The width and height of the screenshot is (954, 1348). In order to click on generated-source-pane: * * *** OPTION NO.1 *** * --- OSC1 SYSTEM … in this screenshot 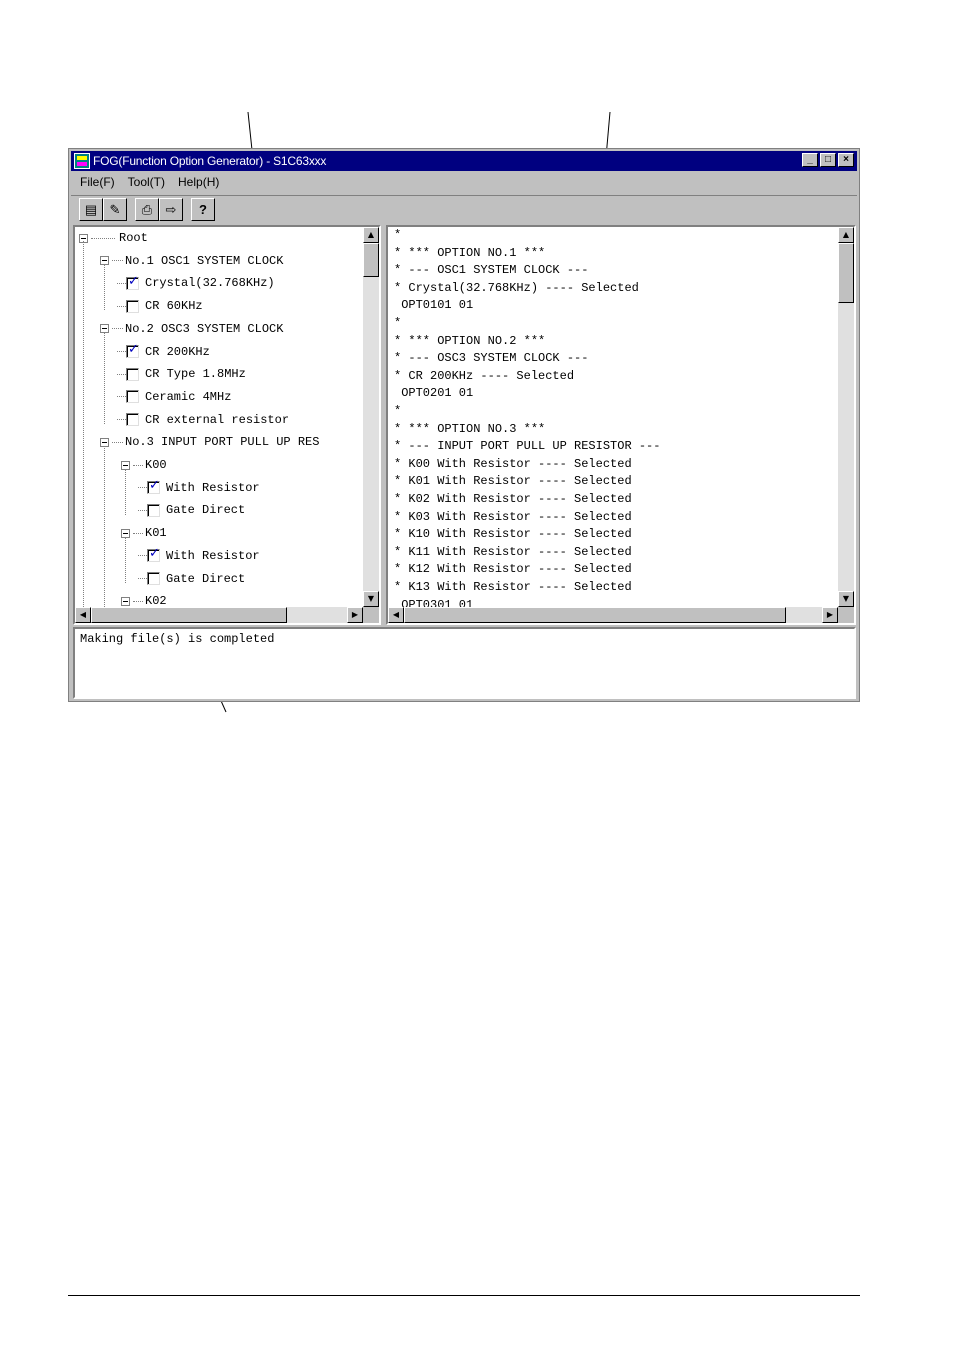, I will do `click(621, 425)`.